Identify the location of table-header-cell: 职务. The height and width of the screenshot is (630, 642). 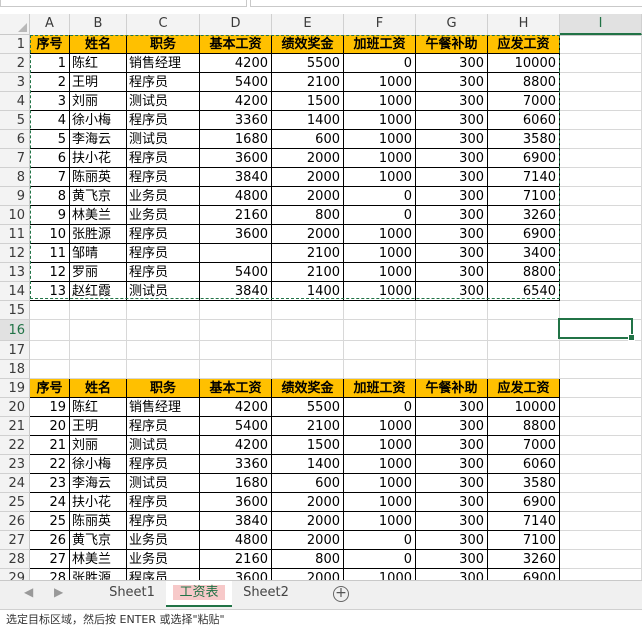
(163, 44).